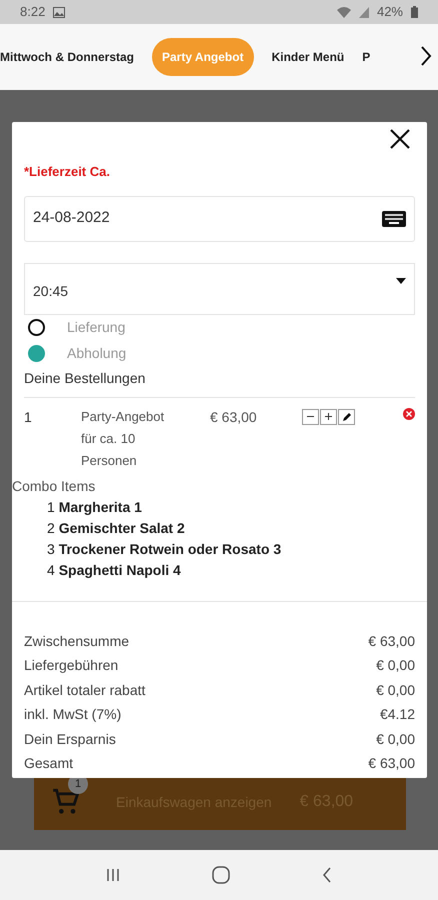 This screenshot has height=900, width=438. I want to click on image-icon, so click(59, 12).